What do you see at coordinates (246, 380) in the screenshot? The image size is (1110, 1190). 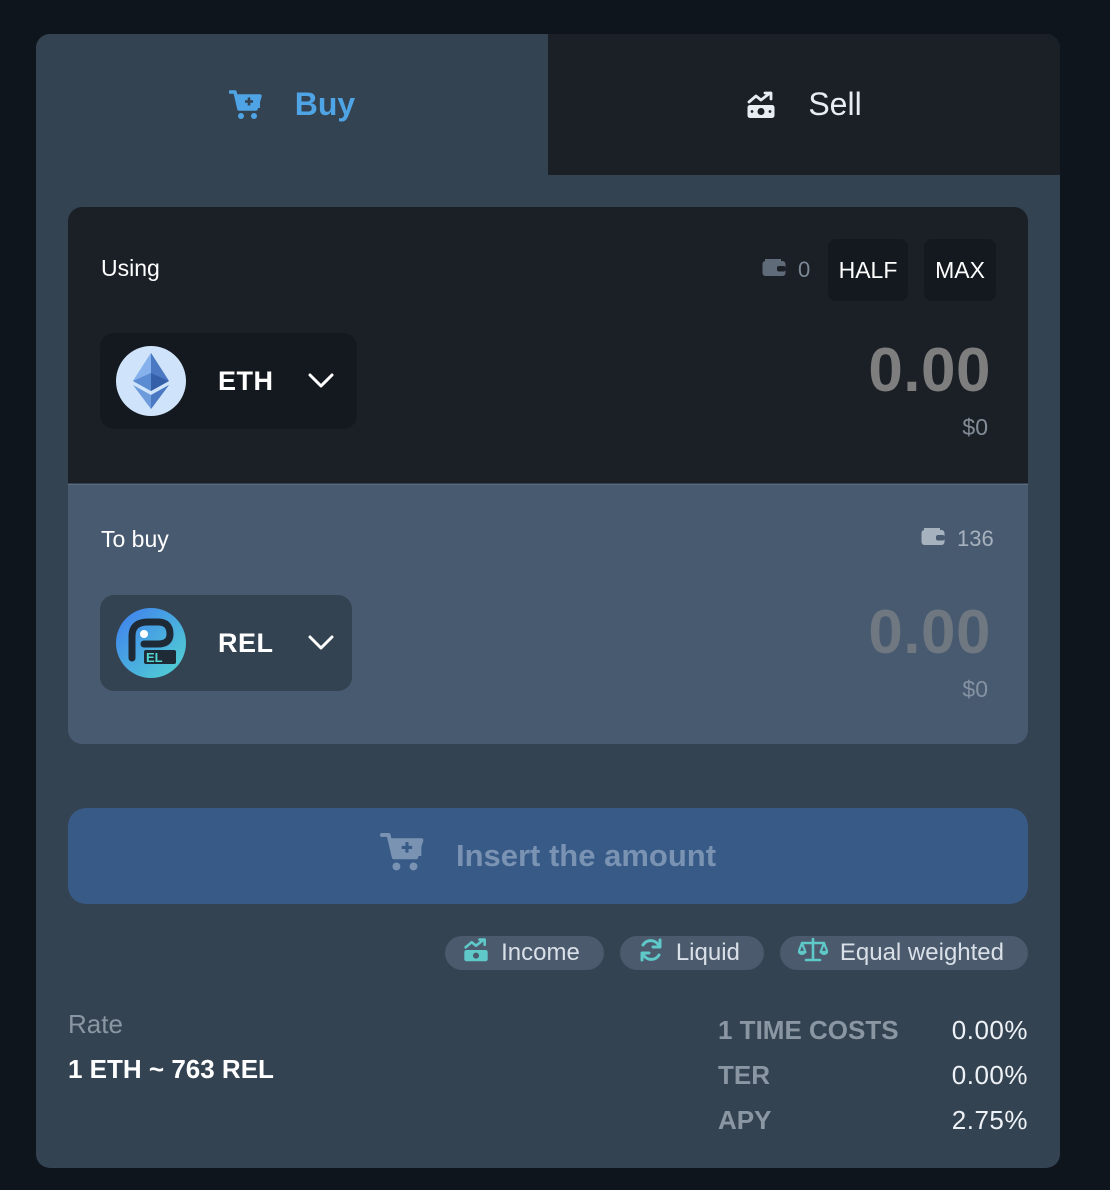 I see `using-token-symbol: ETH` at bounding box center [246, 380].